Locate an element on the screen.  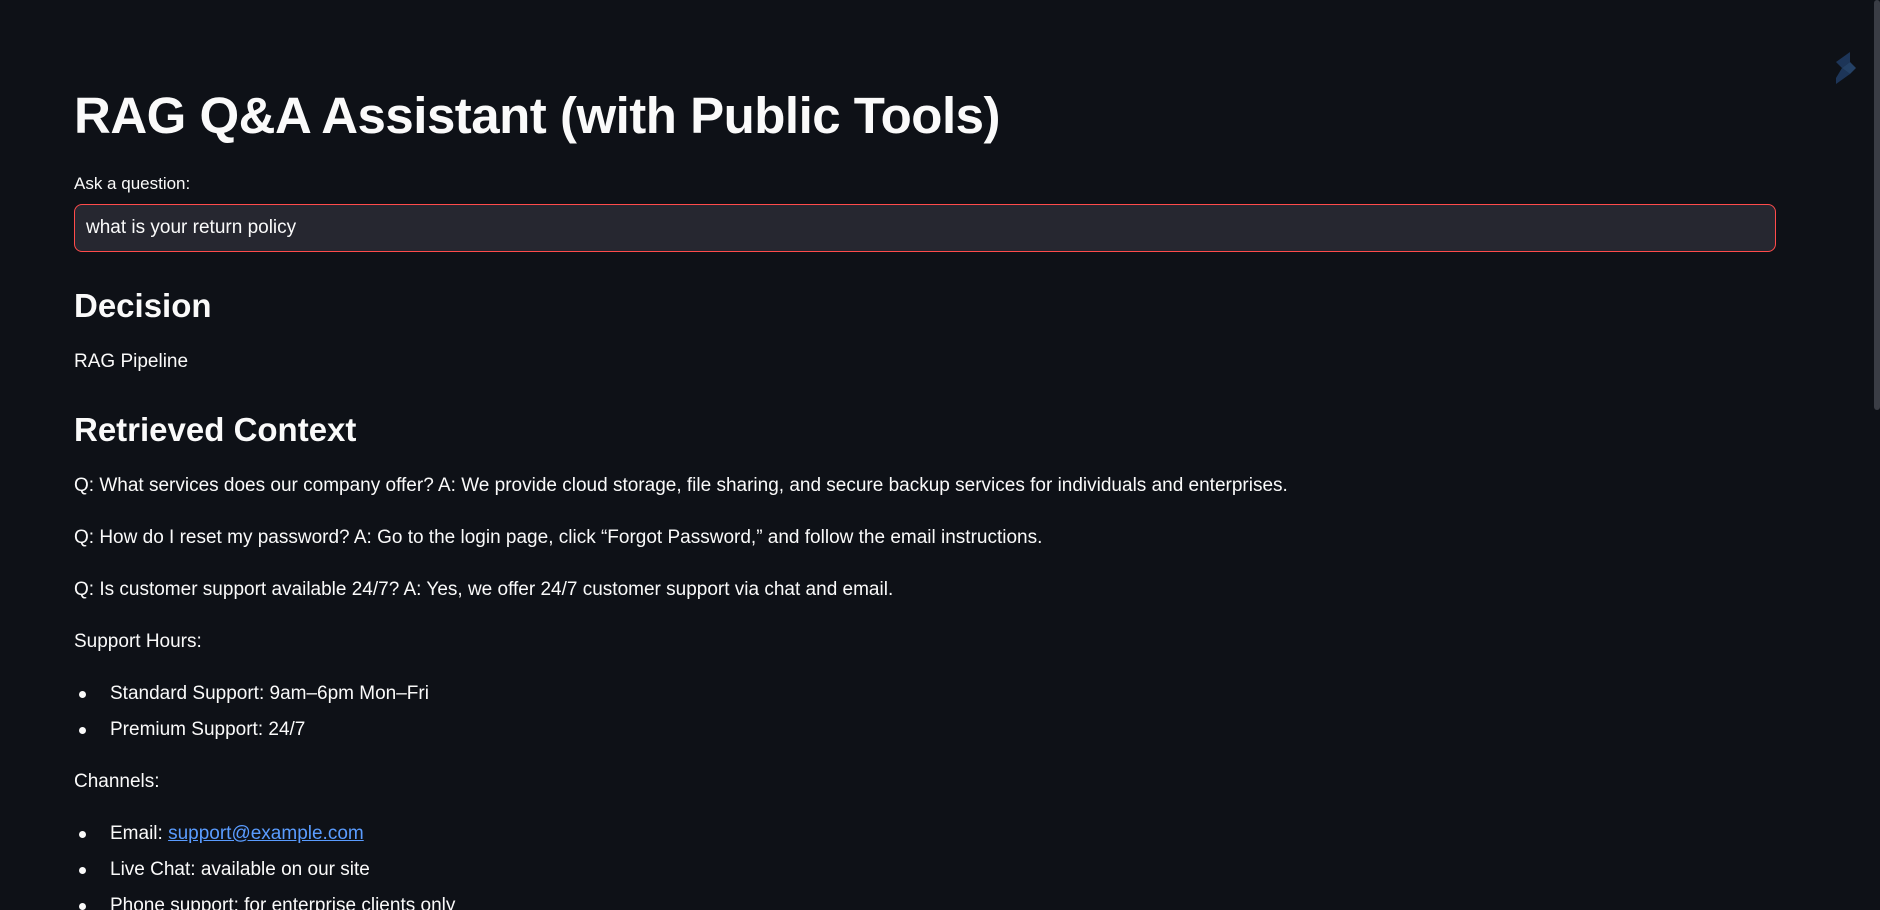
list-item: Email: support@example.com is located at coordinates (264, 840).